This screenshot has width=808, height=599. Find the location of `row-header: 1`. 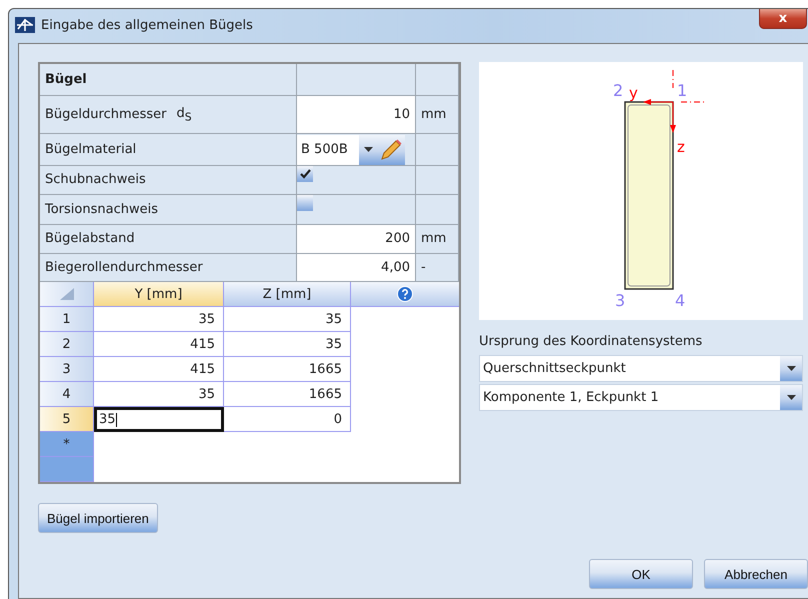

row-header: 1 is located at coordinates (67, 319).